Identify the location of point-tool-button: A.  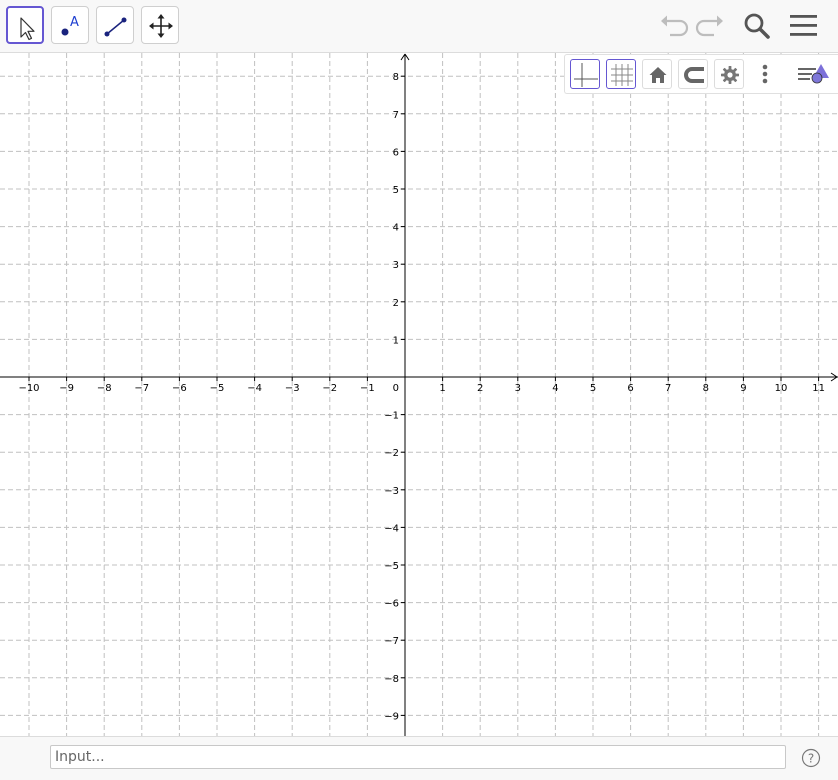
(70, 25).